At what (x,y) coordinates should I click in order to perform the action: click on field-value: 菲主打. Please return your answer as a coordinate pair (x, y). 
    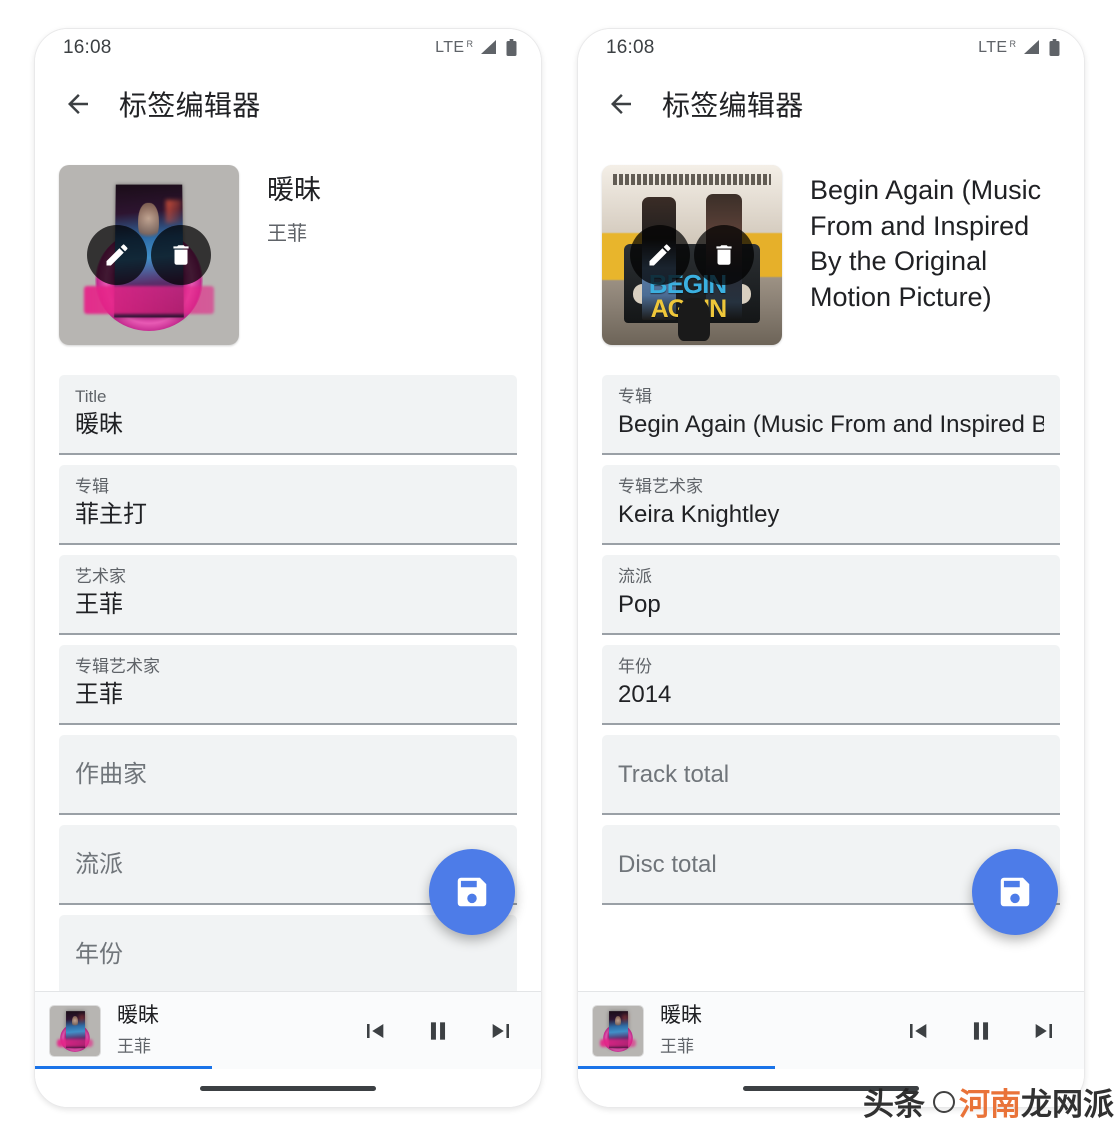
    Looking at the image, I should click on (111, 515).